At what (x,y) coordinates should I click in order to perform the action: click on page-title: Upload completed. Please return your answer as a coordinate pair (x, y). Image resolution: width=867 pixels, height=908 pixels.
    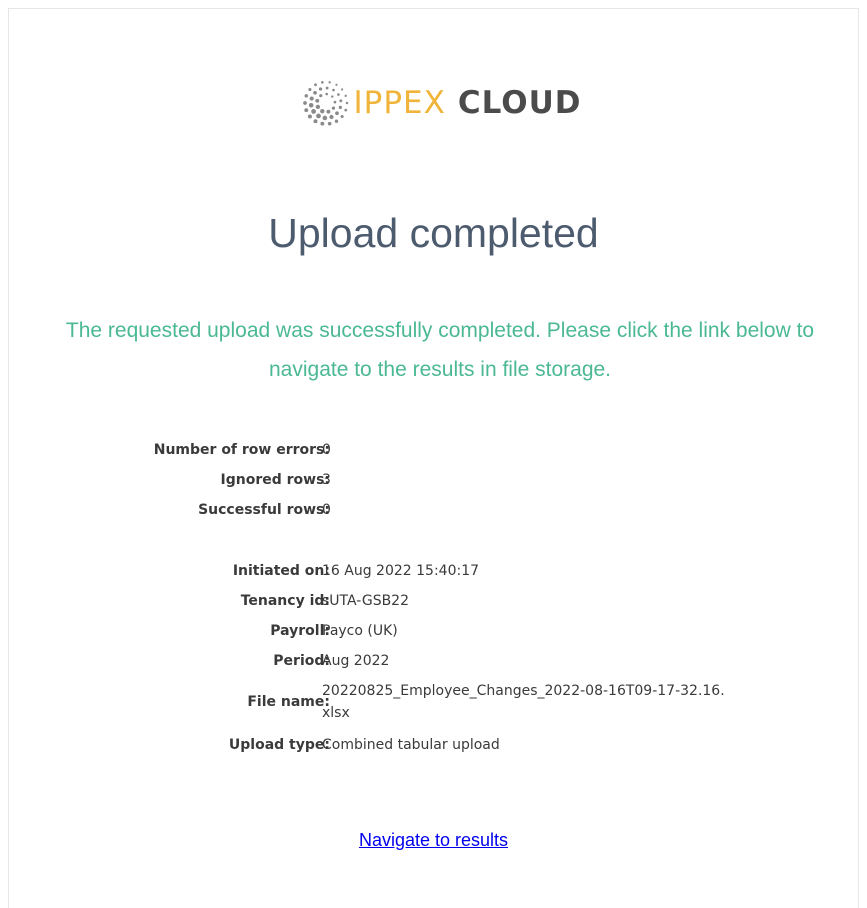
    Looking at the image, I should click on (433, 233).